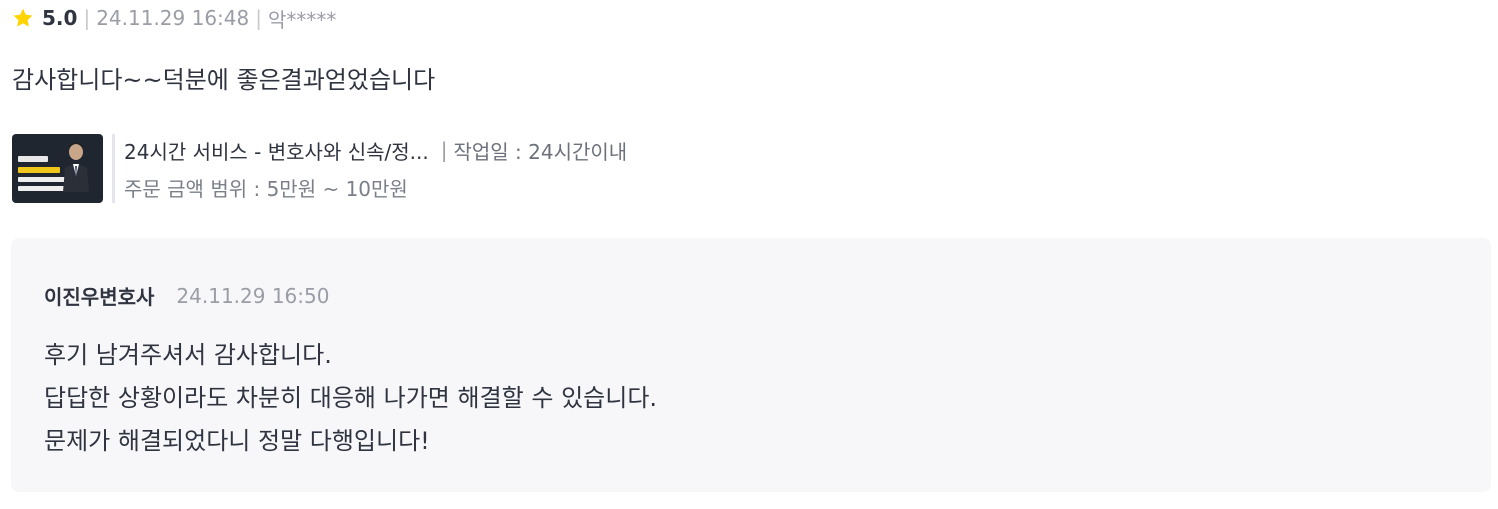  I want to click on reply-line: 답답한 상황이라도 차분히 대응해 나가면 해결할 수 있습니다., so click(351, 398).